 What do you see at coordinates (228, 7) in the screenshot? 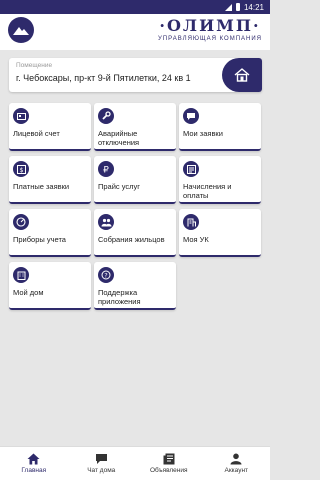
I see `signal-icon` at bounding box center [228, 7].